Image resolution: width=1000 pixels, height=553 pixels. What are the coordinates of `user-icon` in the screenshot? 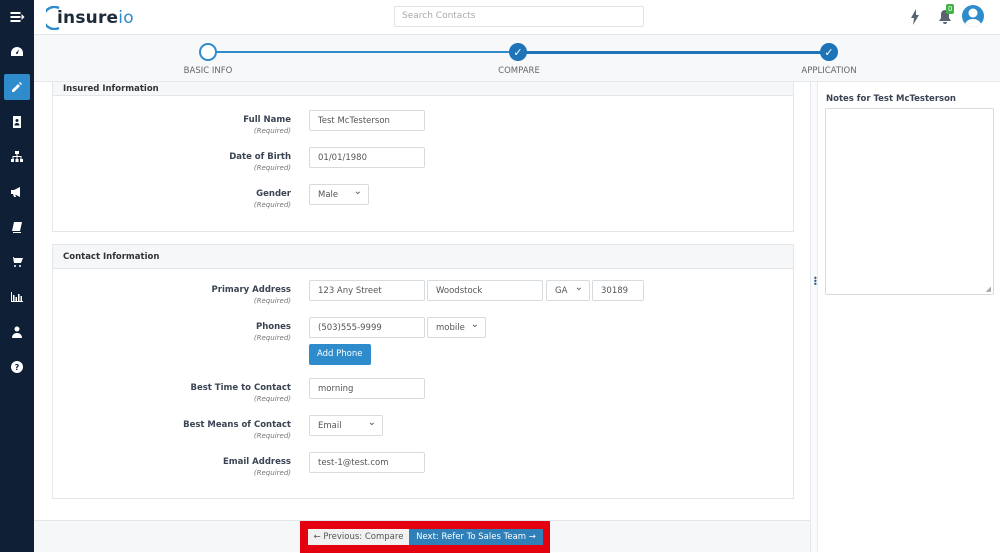 It's located at (17, 332).